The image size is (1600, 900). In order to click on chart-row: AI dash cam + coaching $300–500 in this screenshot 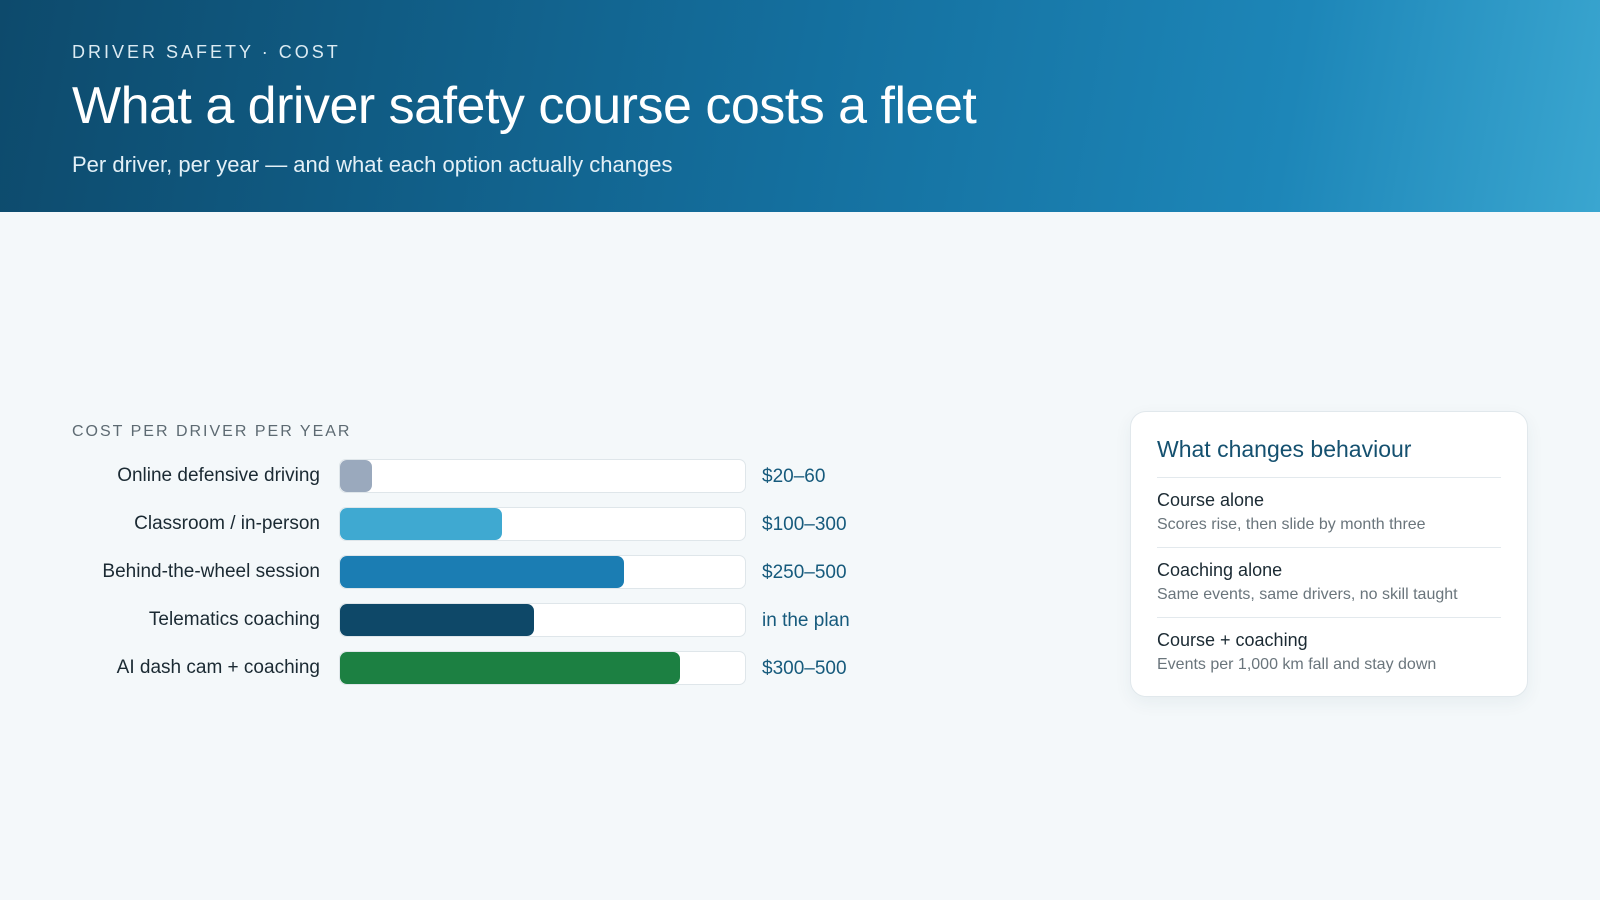, I will do `click(450, 668)`.